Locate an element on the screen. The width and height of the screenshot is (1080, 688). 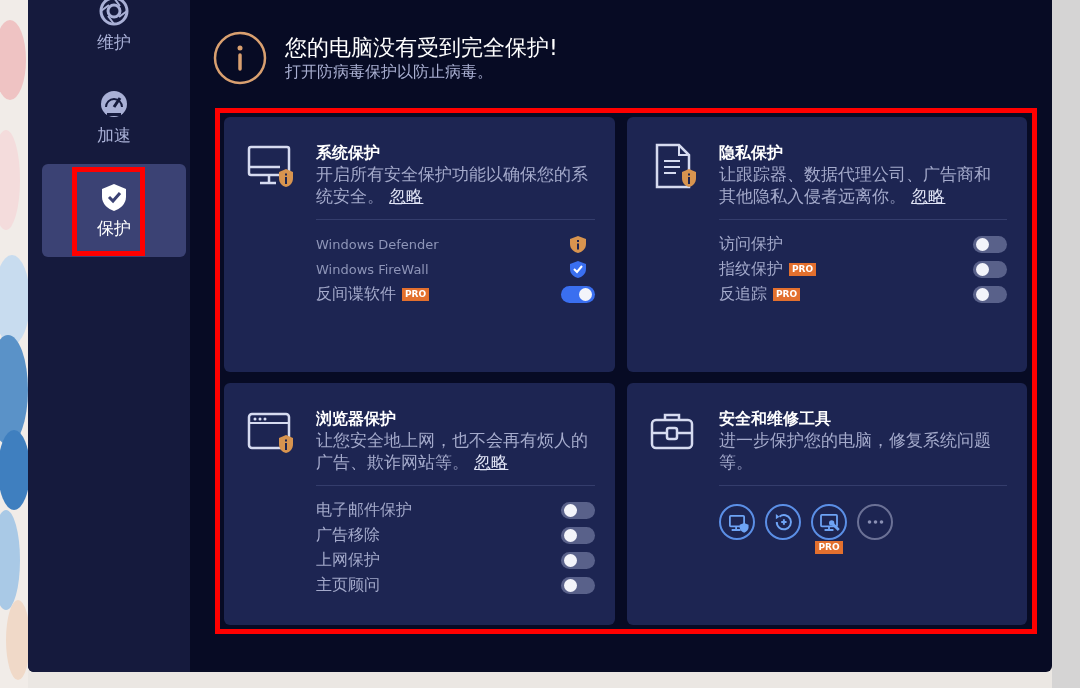
card-title: 安全和维修工具 is located at coordinates (775, 419).